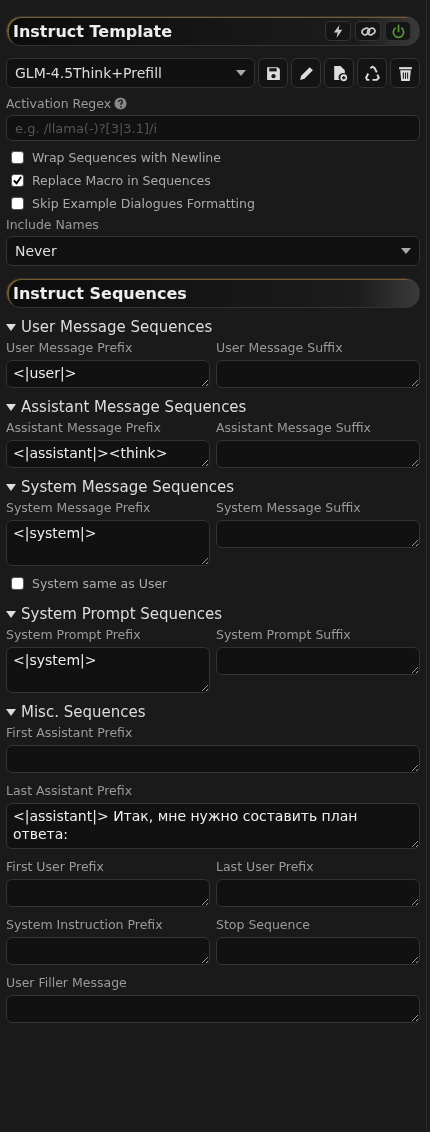 The width and height of the screenshot is (430, 1132). I want to click on section-title: Instruct Template, so click(93, 31).